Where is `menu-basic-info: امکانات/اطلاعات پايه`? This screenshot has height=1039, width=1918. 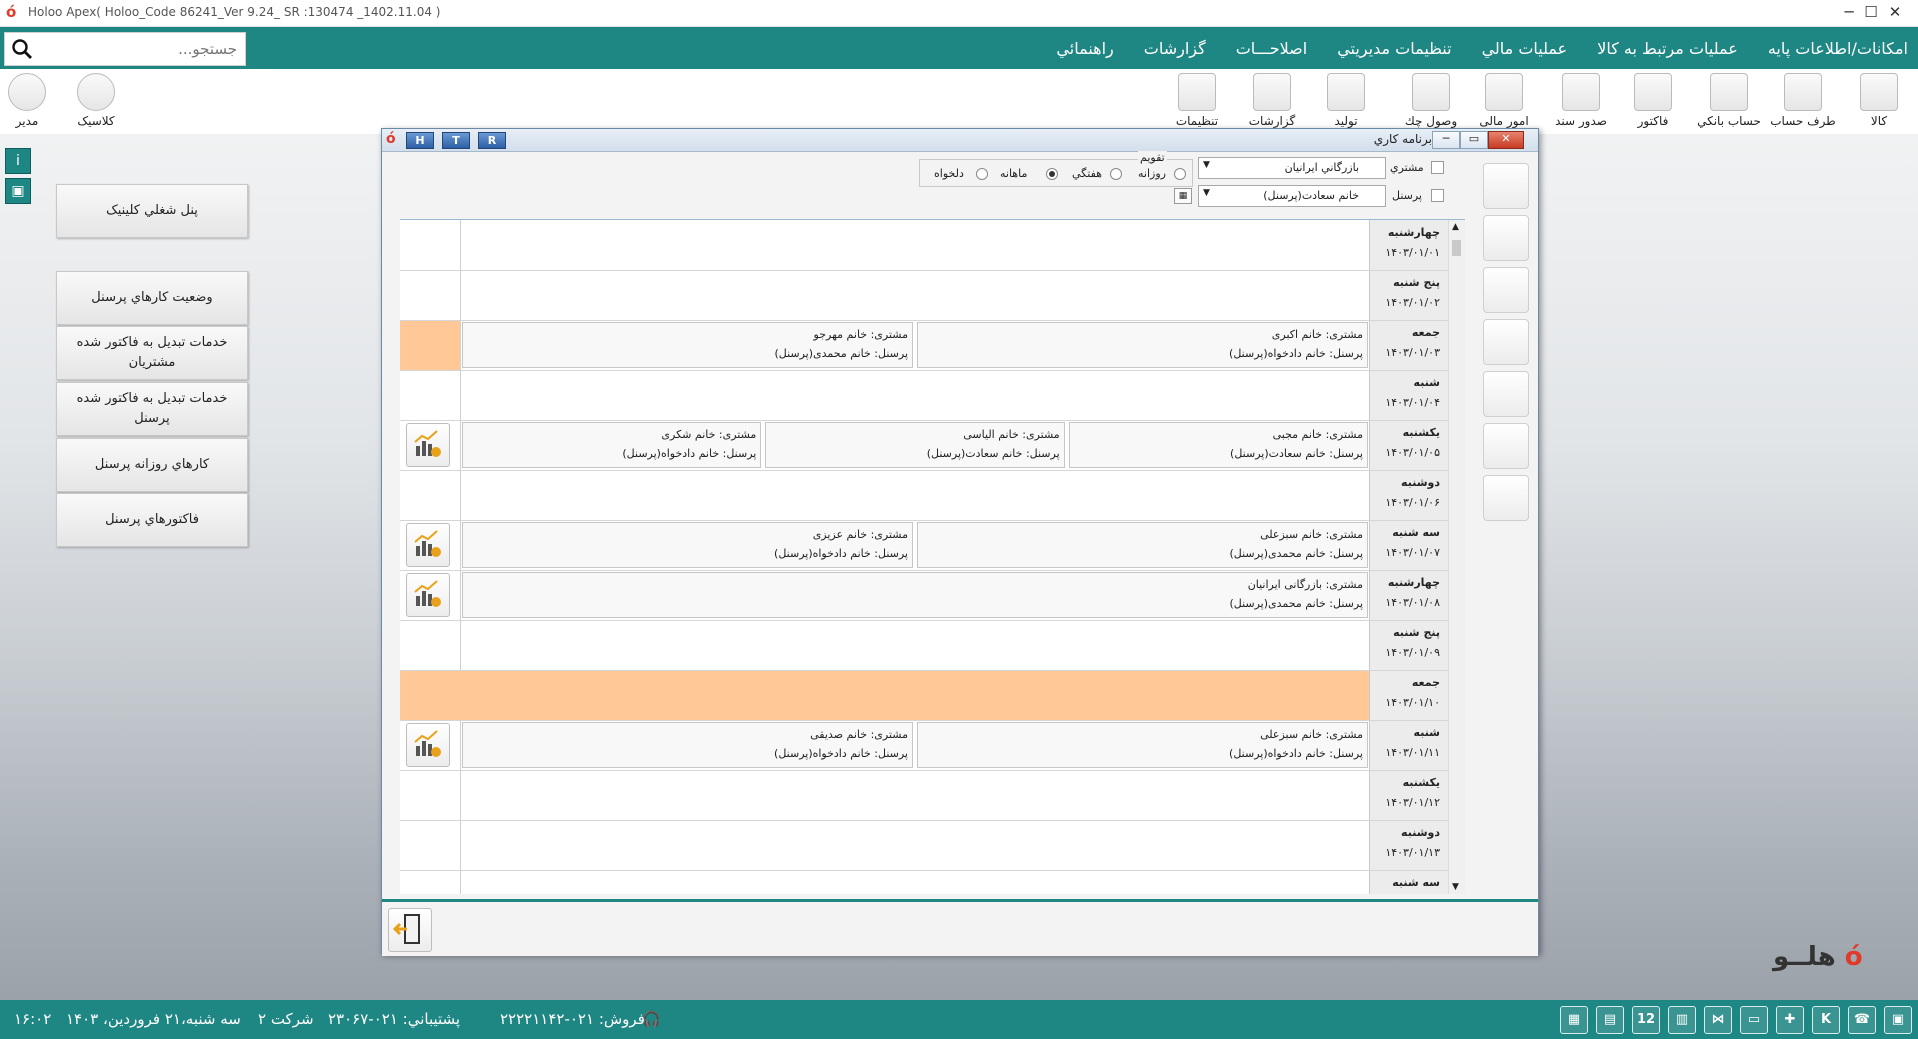 menu-basic-info: امکانات/اطلاعات پايه is located at coordinates (1838, 48).